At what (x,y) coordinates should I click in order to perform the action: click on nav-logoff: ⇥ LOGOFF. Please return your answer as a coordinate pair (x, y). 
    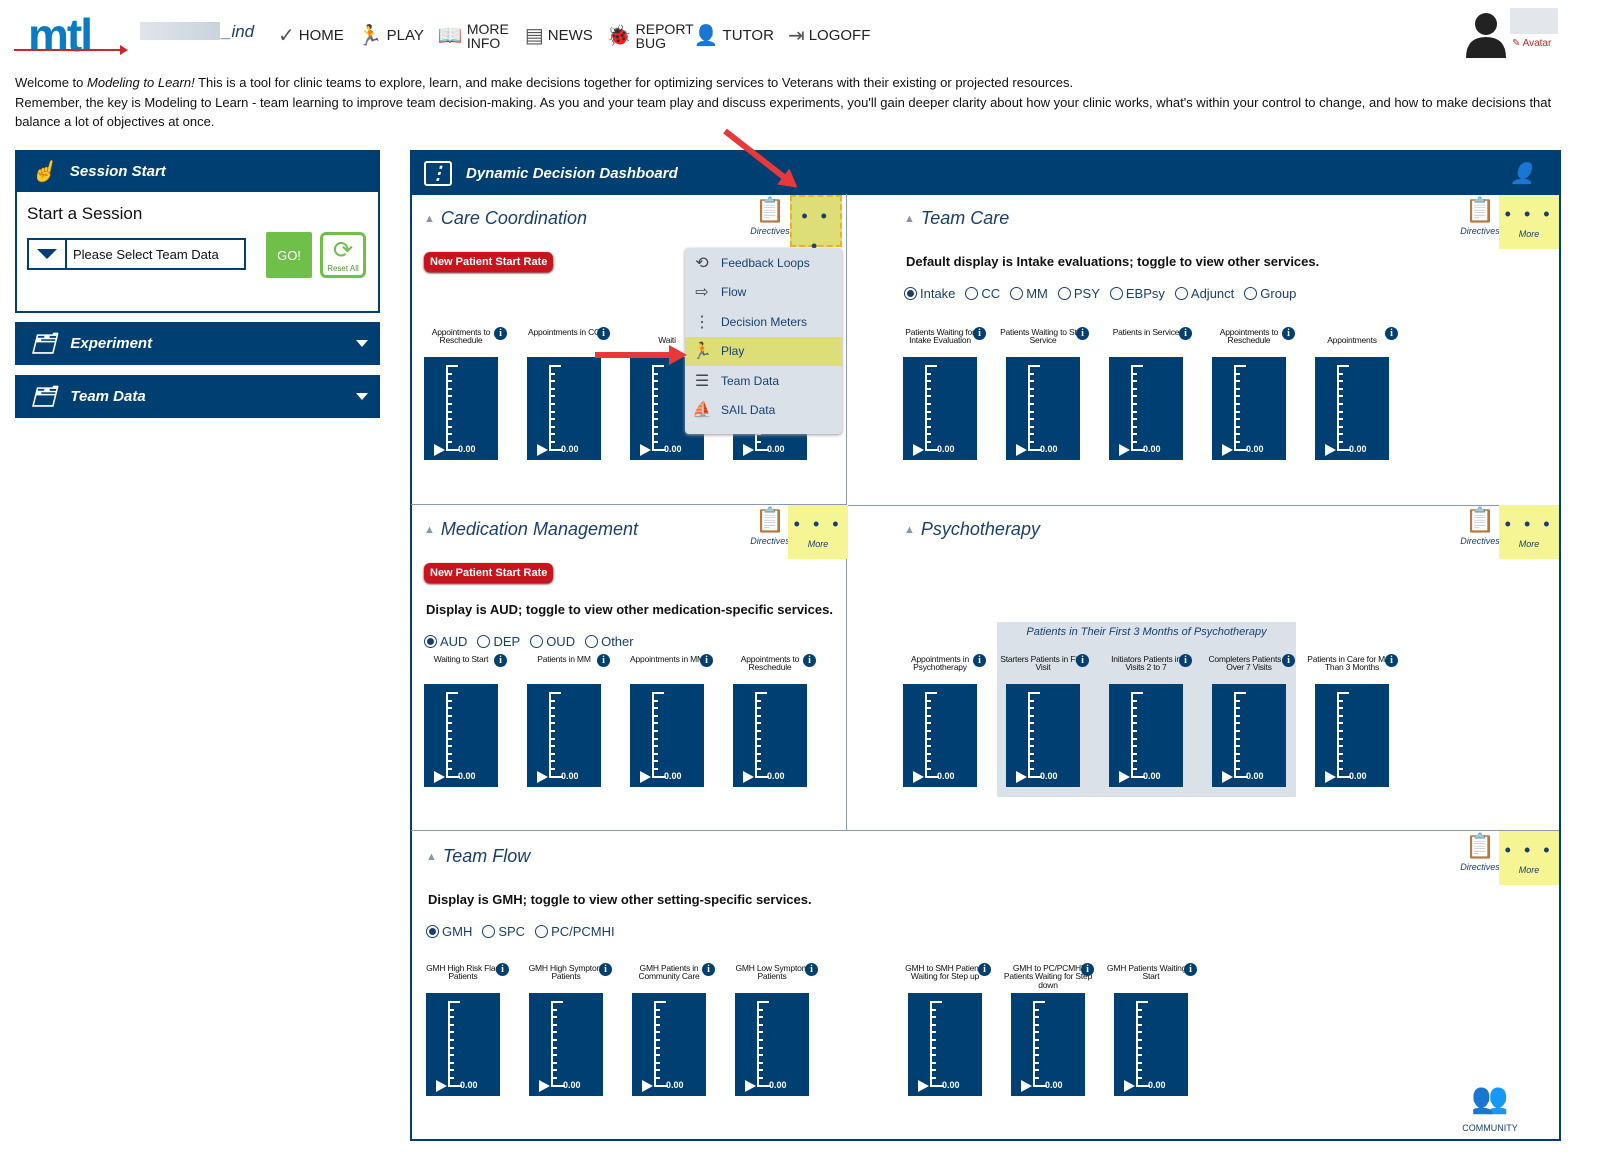
    Looking at the image, I should click on (829, 36).